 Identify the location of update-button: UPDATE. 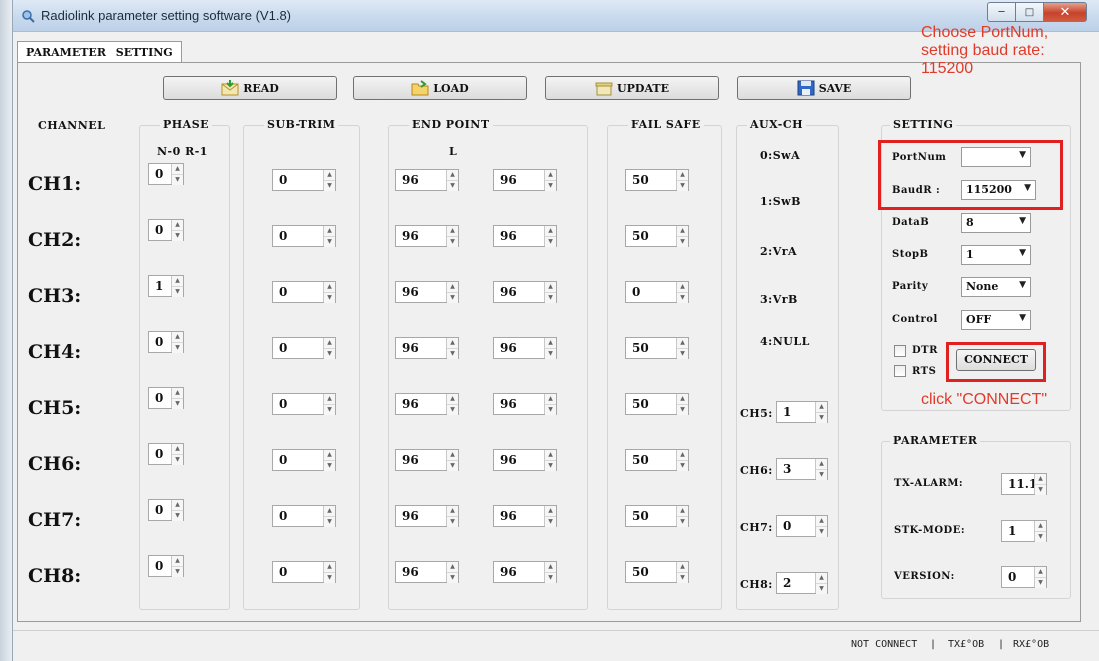
(632, 88).